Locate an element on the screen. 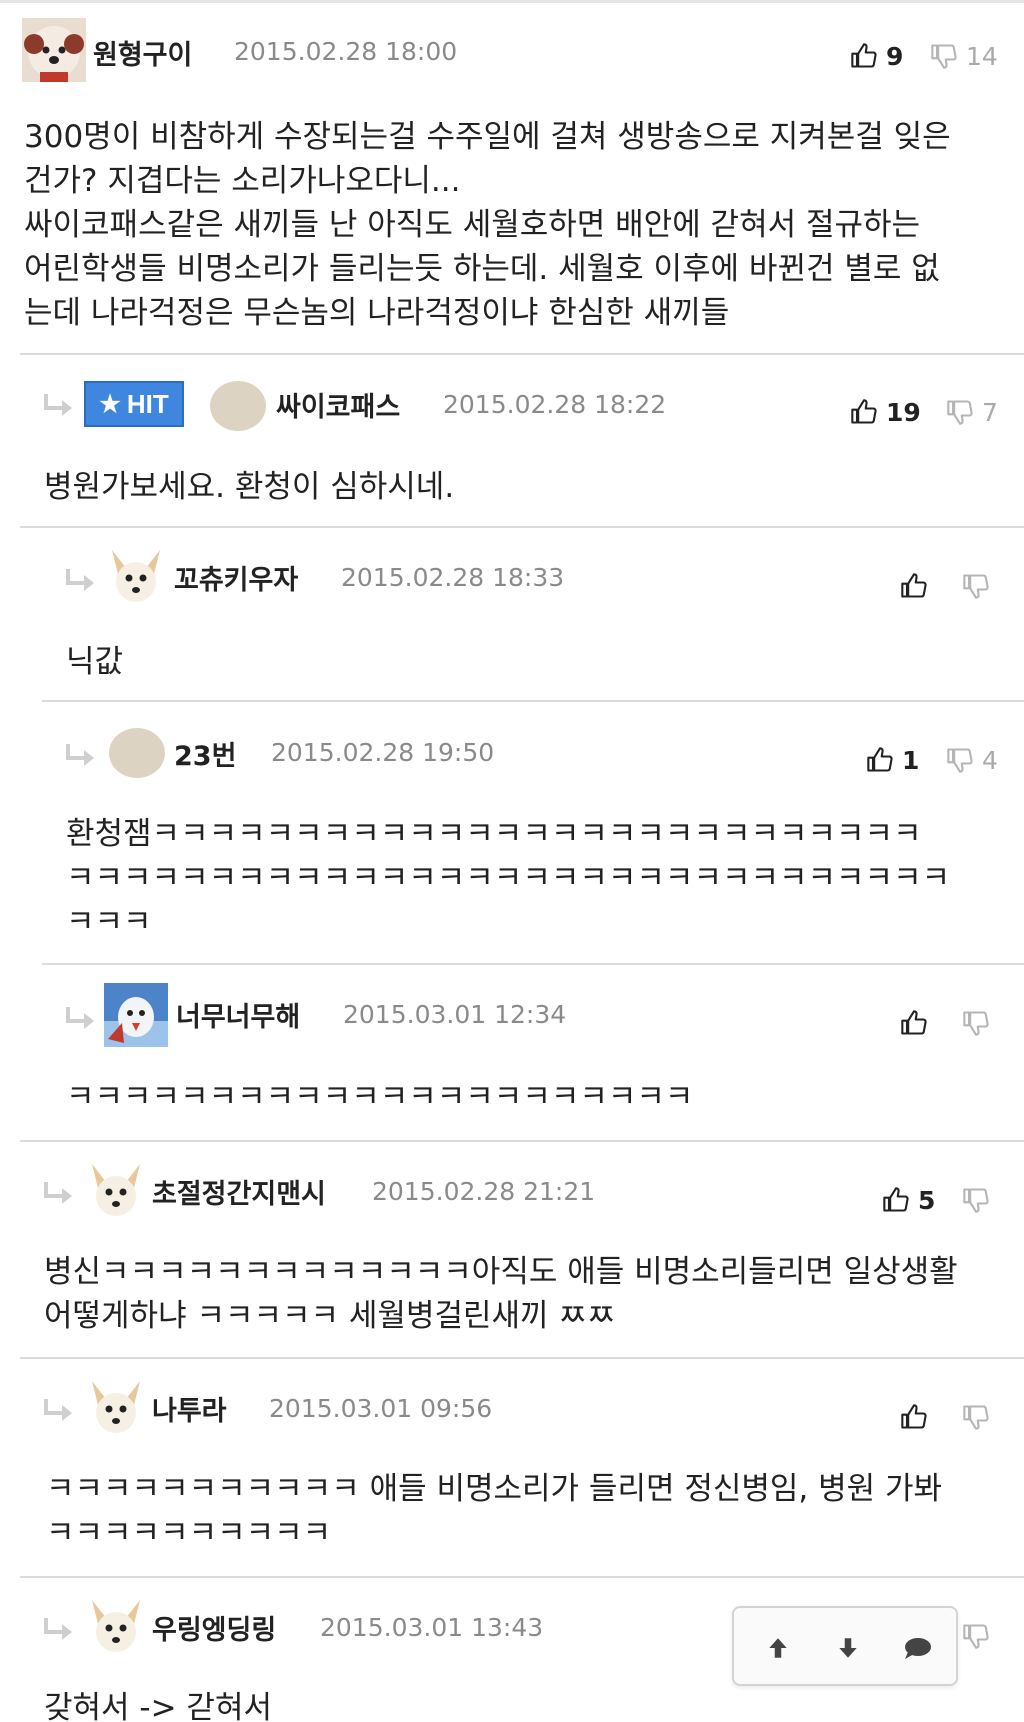 This screenshot has width=1024, height=1722. upvote-count: 19 is located at coordinates (903, 412).